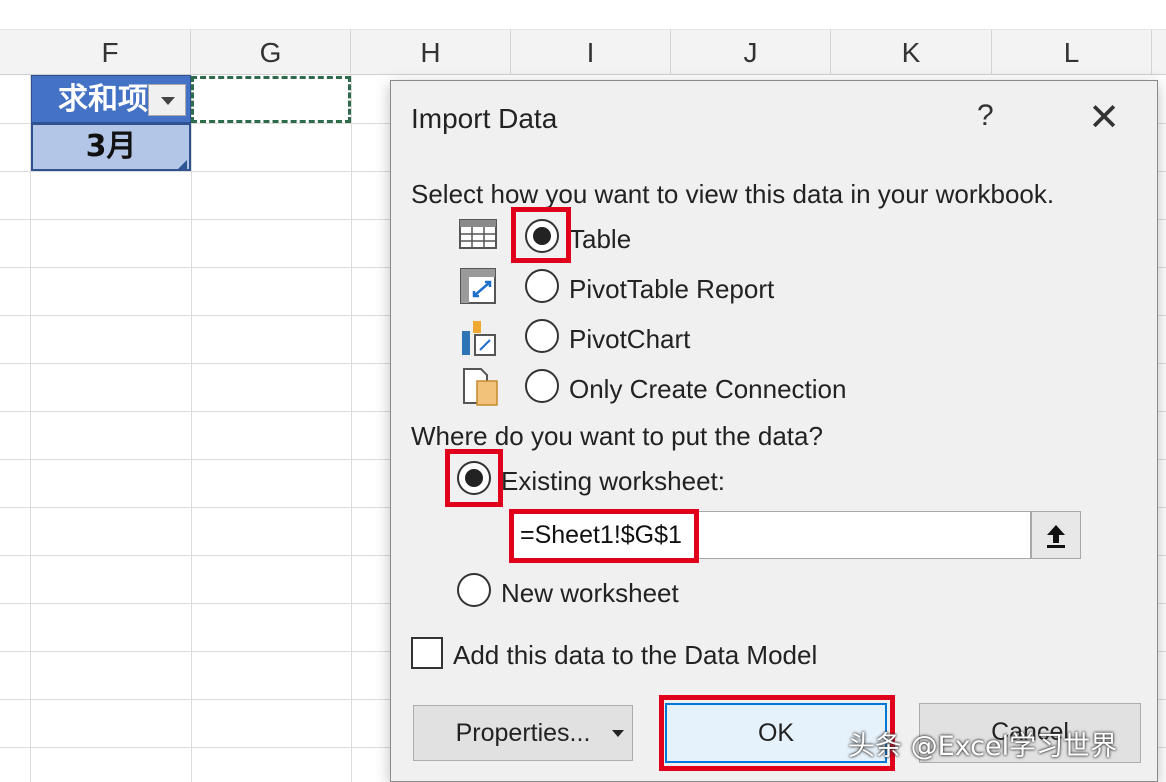  What do you see at coordinates (474, 590) in the screenshot?
I see `radio-new-worksheet` at bounding box center [474, 590].